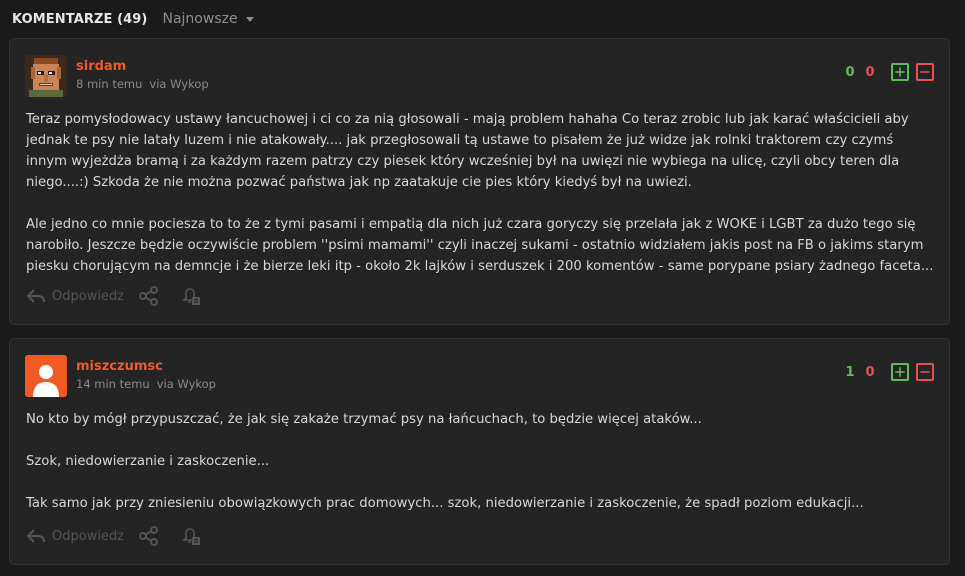 Image resolution: width=965 pixels, height=576 pixels. What do you see at coordinates (119, 366) in the screenshot?
I see `author-name: miszczumsc` at bounding box center [119, 366].